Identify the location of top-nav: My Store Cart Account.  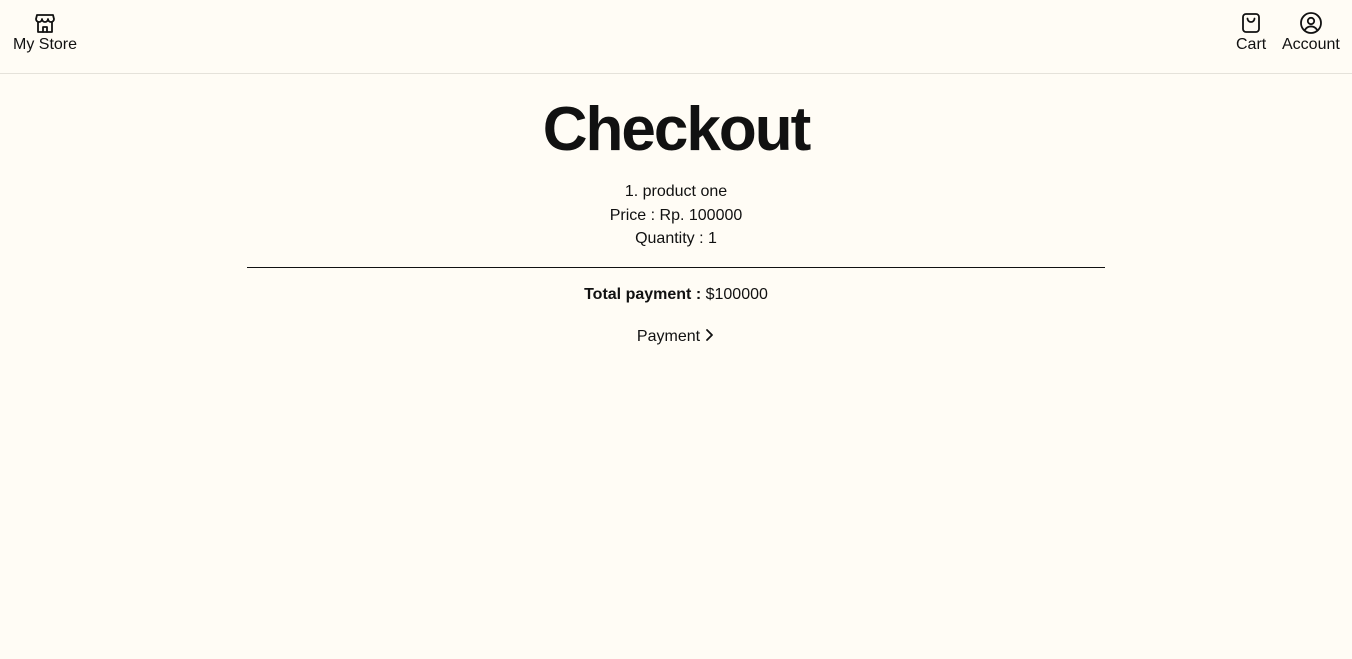
(676, 37).